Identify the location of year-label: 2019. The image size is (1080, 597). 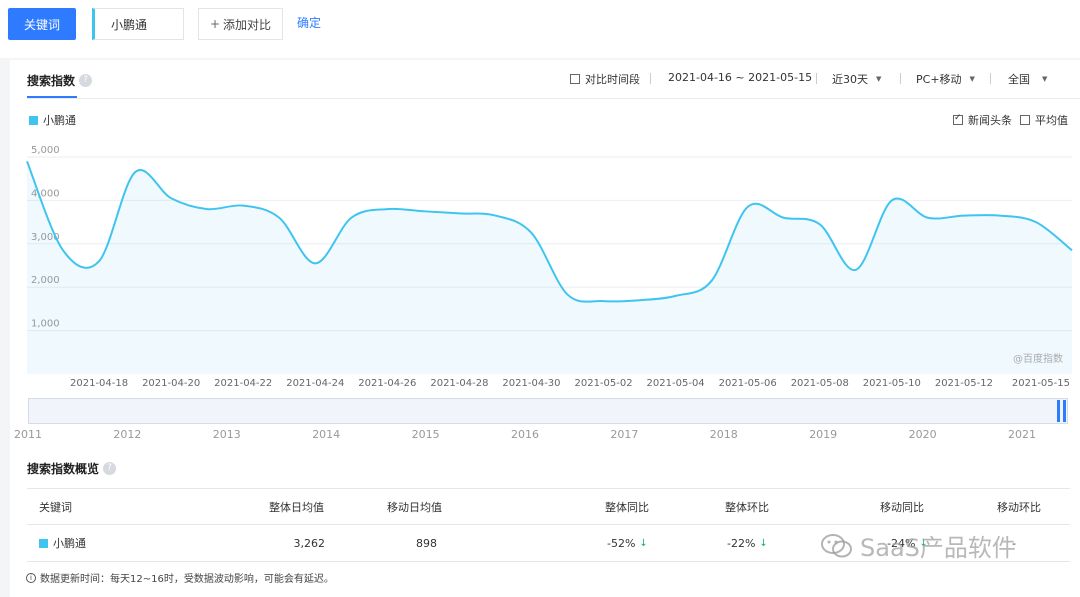
(823, 434).